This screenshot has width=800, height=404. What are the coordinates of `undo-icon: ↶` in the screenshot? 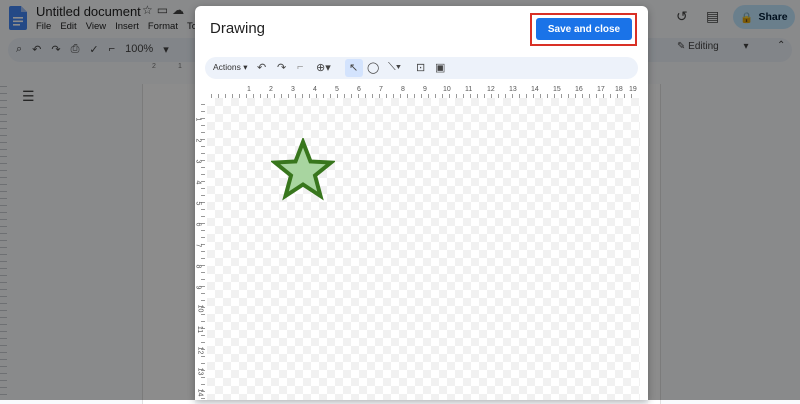 It's located at (261, 67).